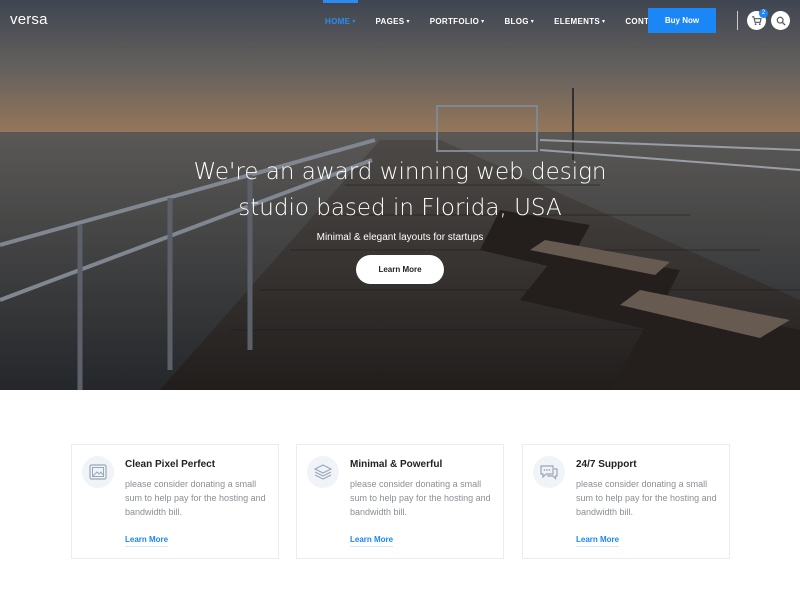  Describe the element at coordinates (516, 21) in the screenshot. I see `nav-label: BLOG` at that location.